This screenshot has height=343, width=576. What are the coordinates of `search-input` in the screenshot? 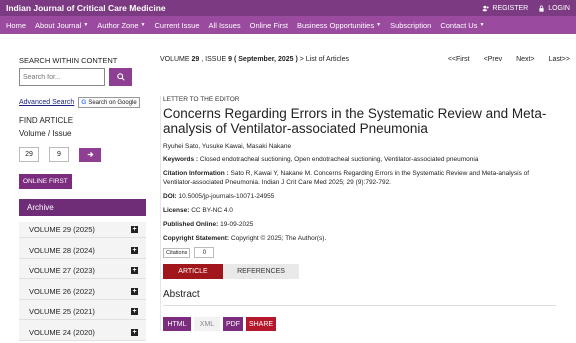 It's located at (62, 77).